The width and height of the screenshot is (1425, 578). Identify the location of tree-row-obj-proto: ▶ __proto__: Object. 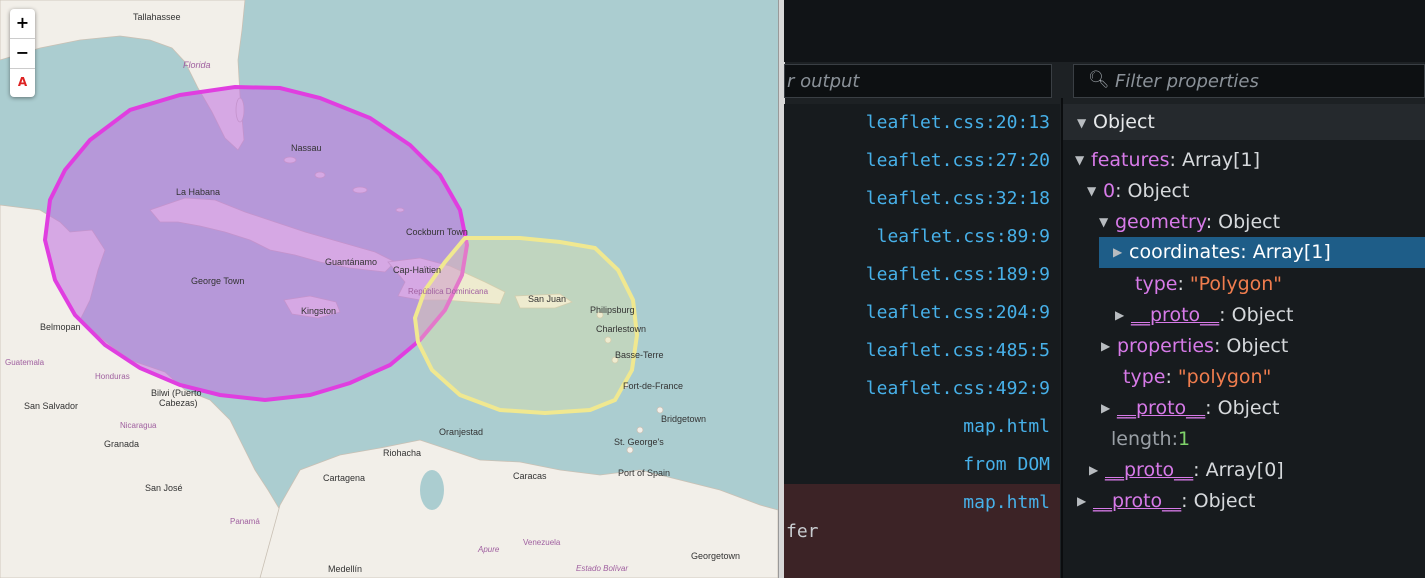
(1166, 501).